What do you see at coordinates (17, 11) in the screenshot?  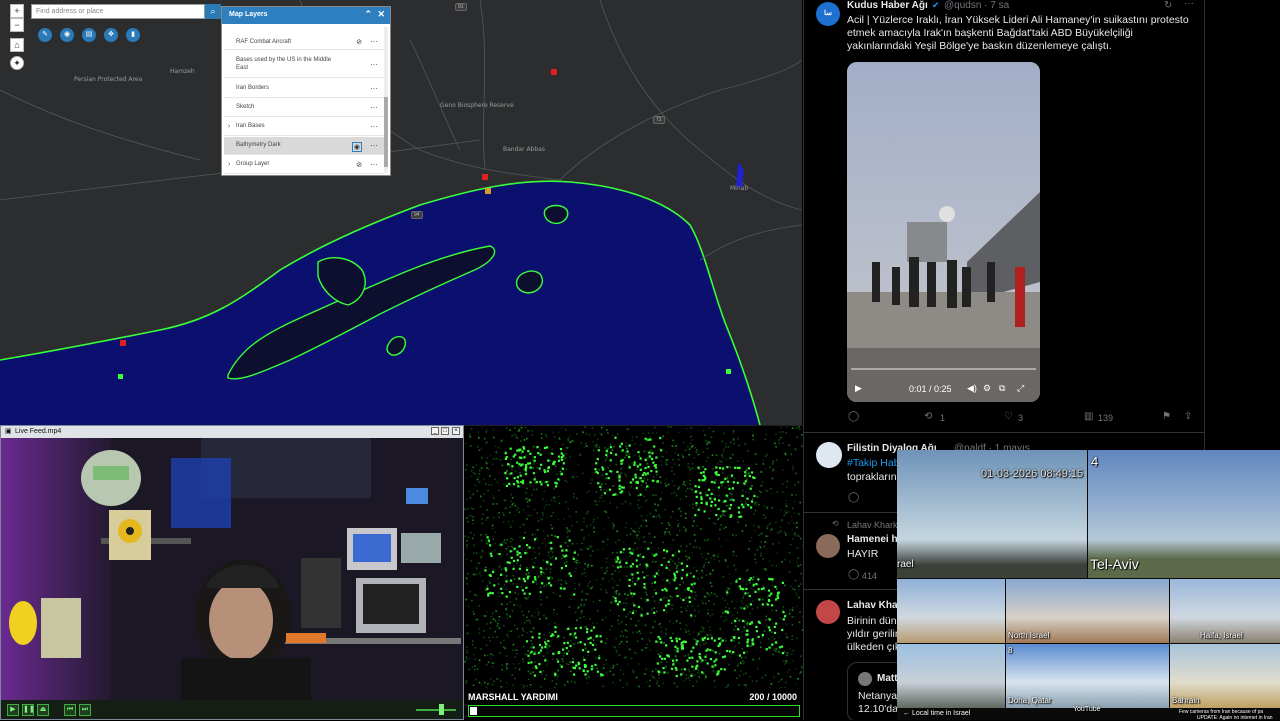 I see `zoom-in-button: +` at bounding box center [17, 11].